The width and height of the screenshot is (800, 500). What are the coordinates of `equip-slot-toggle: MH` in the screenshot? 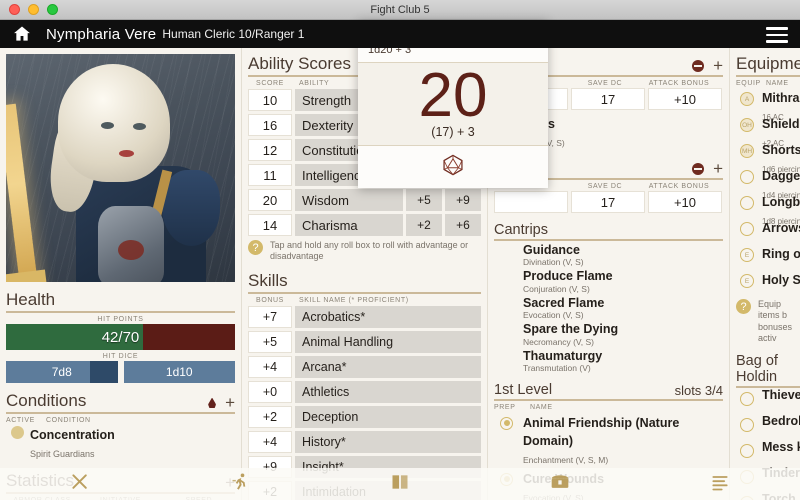 It's located at (747, 151).